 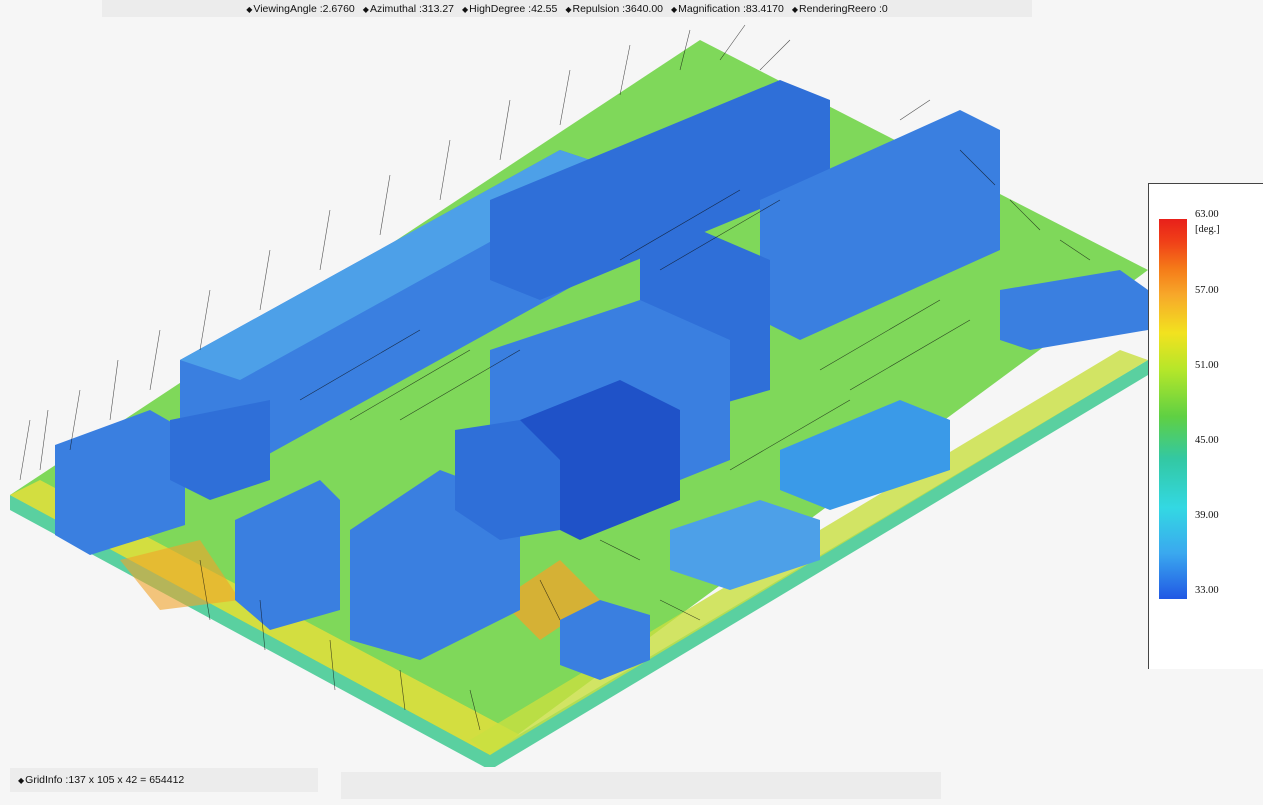 I want to click on param-magnification: ◆Magnification :83.4170, so click(x=727, y=8).